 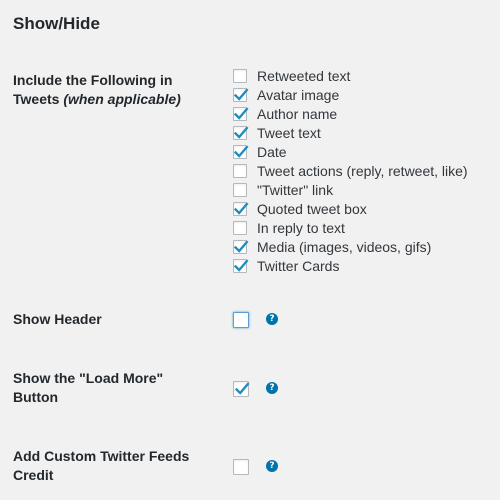 I want to click on include-option-label: Tweet text, so click(x=289, y=132).